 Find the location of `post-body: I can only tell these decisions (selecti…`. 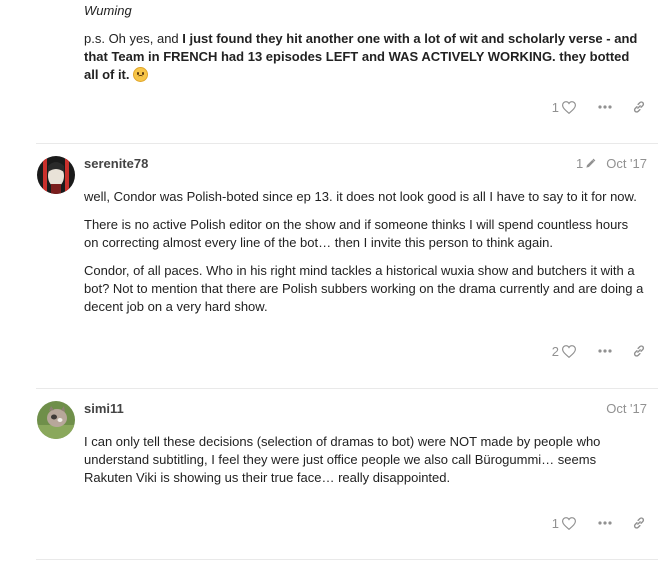

post-body: I can only tell these decisions (selecti… is located at coordinates (364, 465).